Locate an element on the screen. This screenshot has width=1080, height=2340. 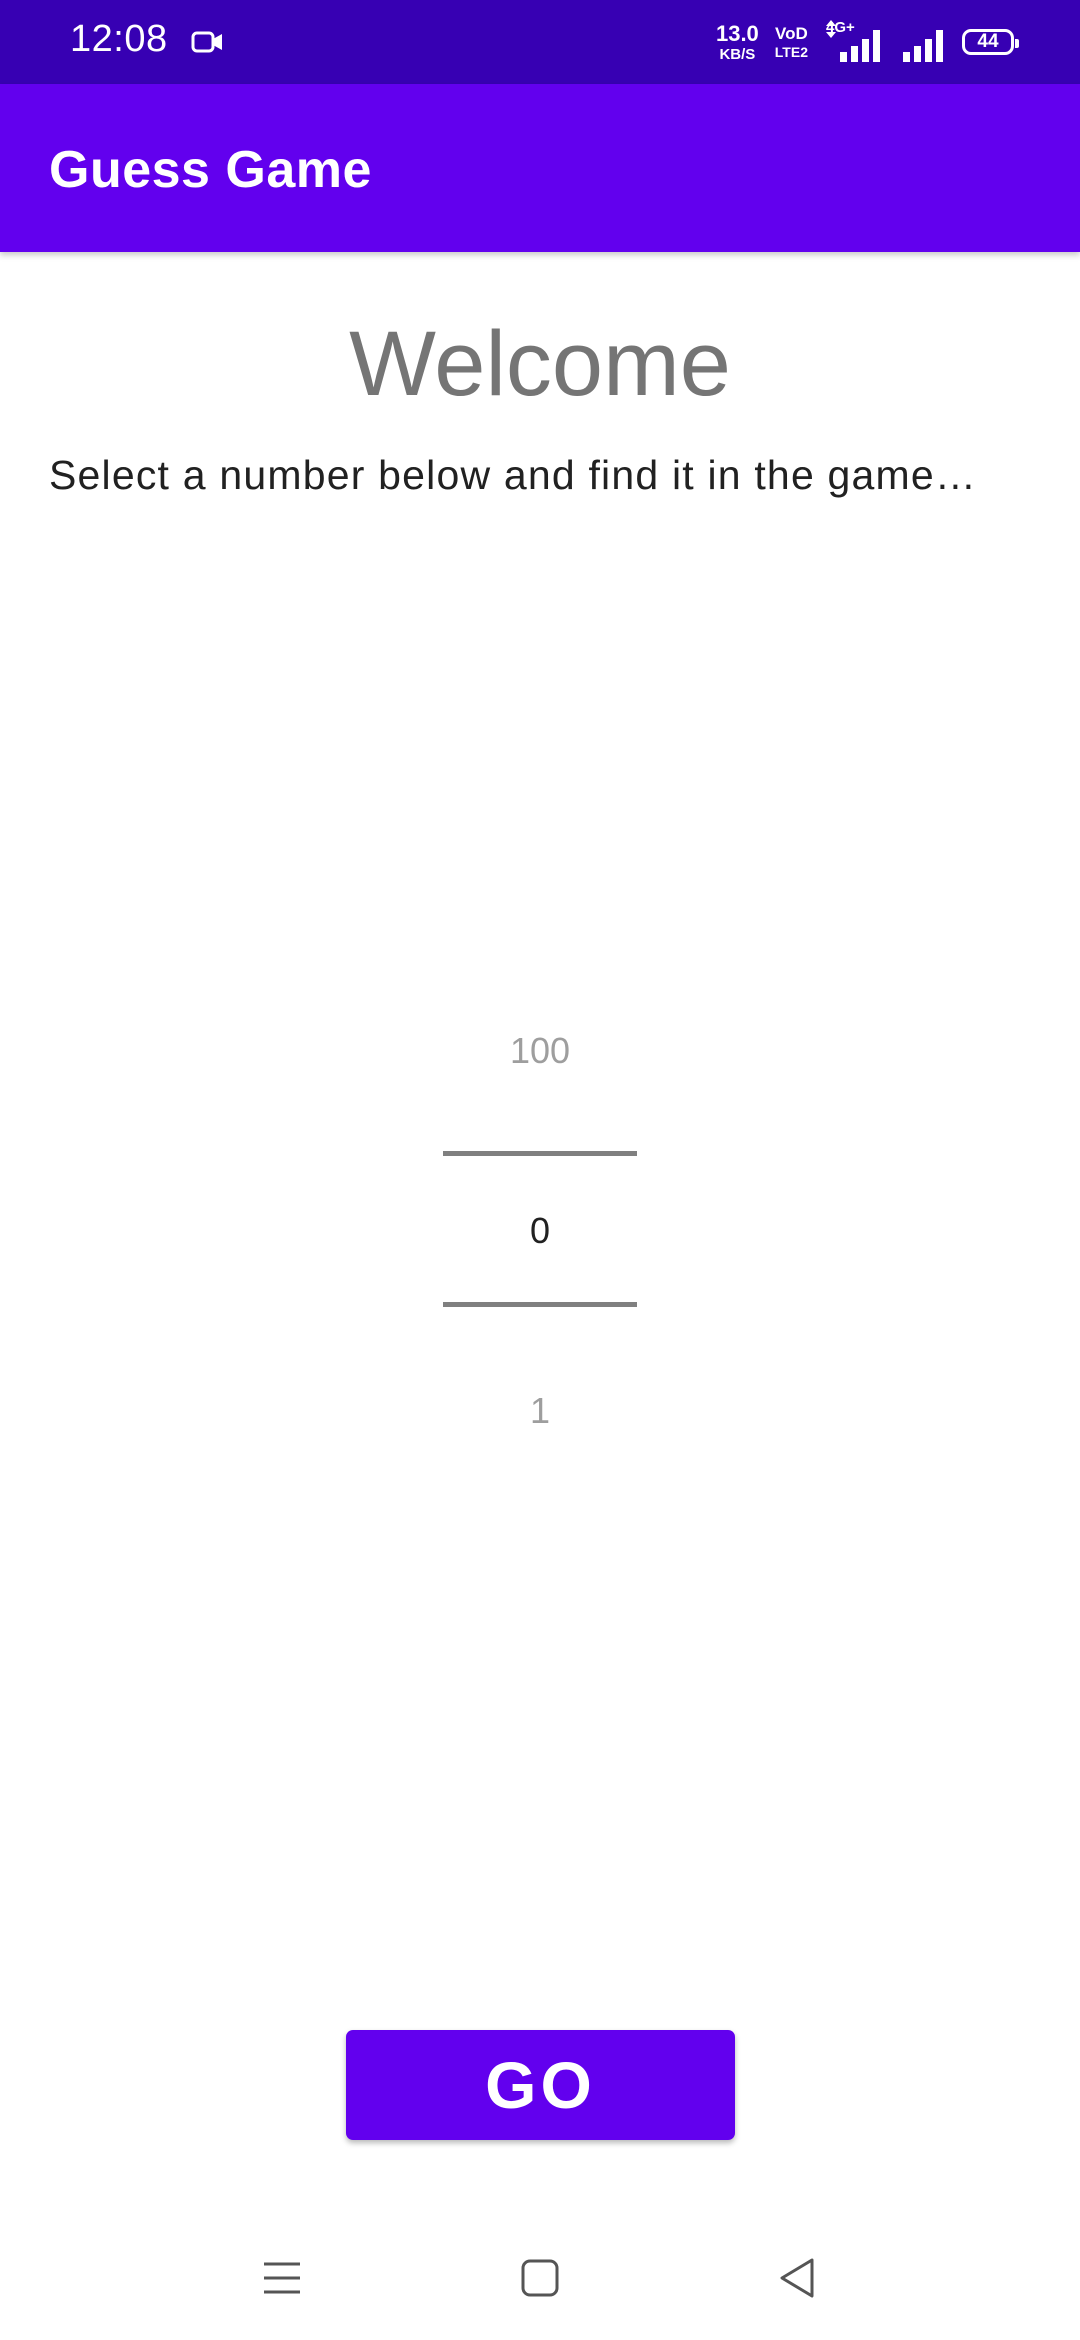
status-indicators: 13.0 KB/S VoD LTE2 4G+ 44 is located at coordinates (867, 42).